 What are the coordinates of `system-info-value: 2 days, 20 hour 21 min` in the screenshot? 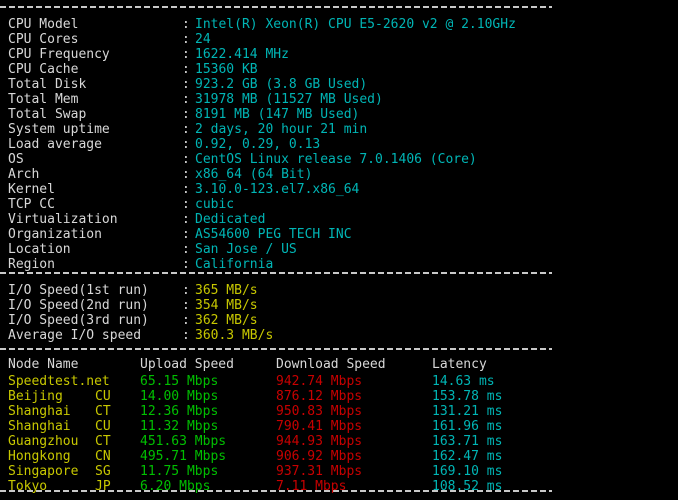 It's located at (281, 129).